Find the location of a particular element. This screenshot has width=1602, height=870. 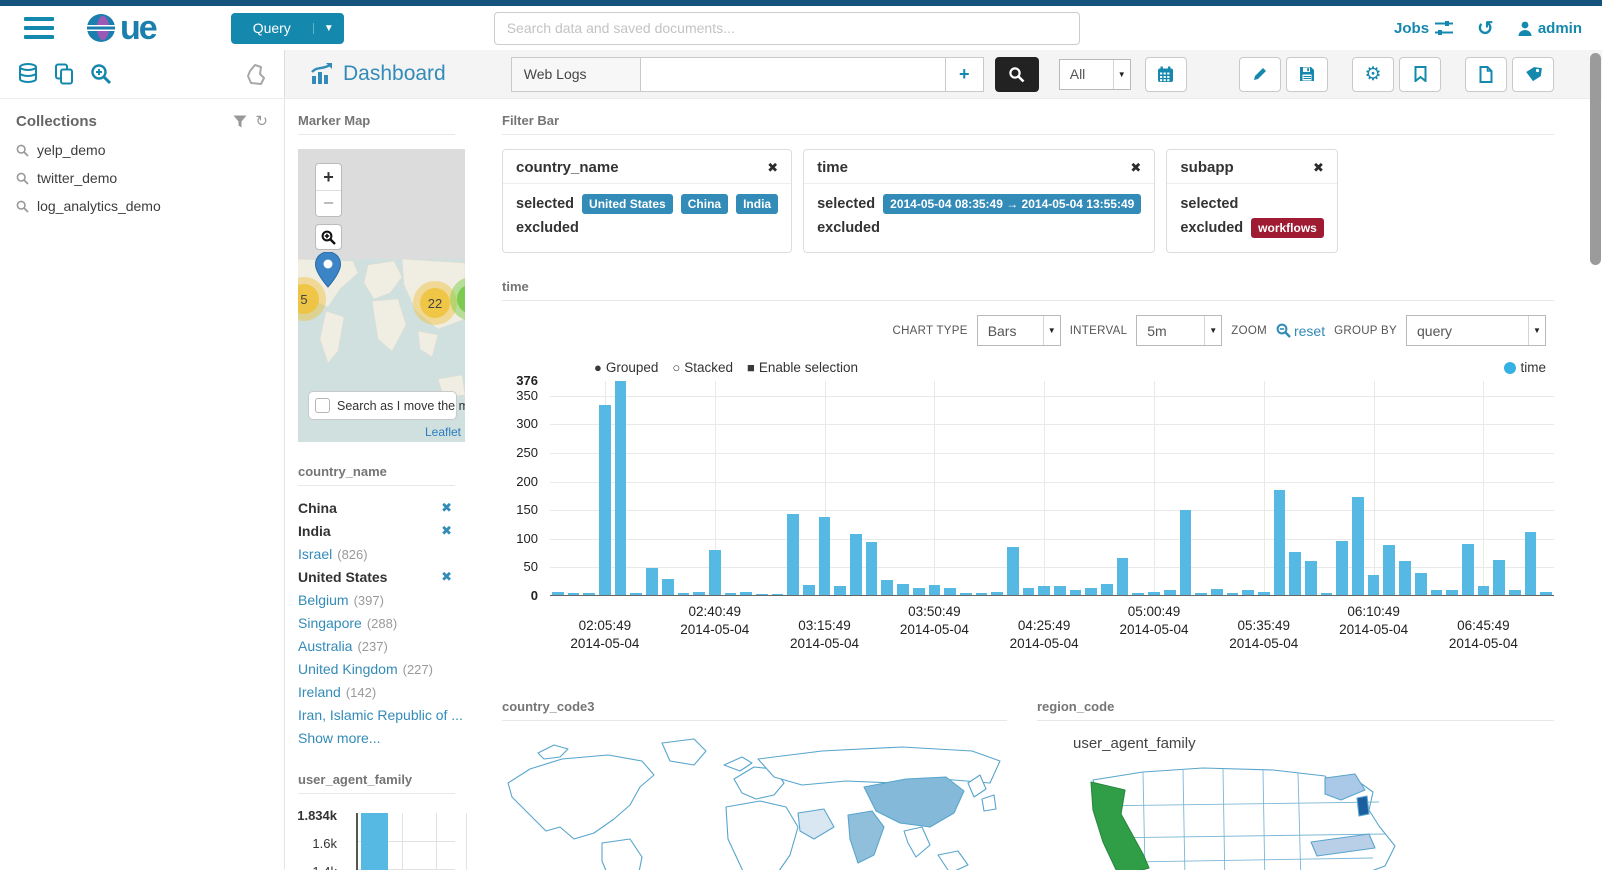

collection-name-box: Web Logs is located at coordinates (575, 74).